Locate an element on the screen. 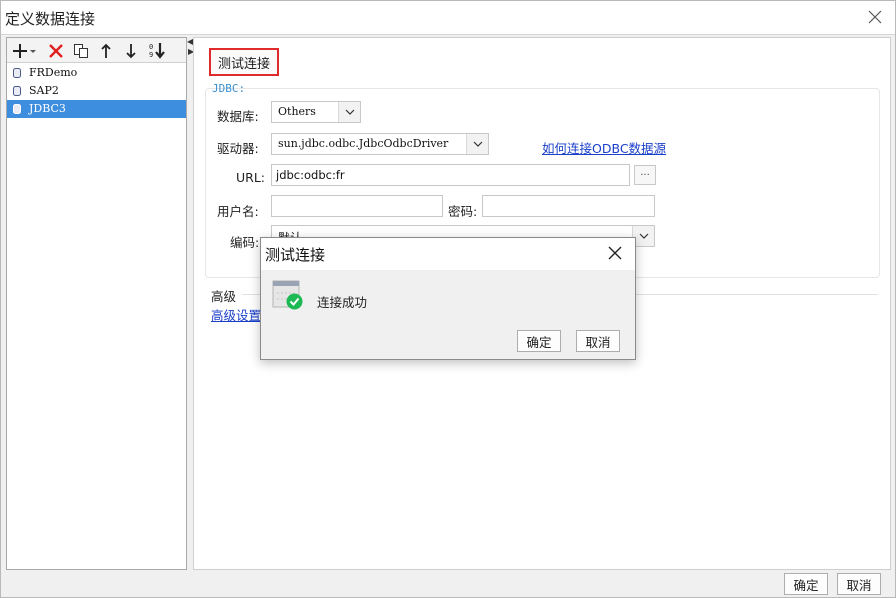  svg-text: 0 is located at coordinates (151, 47).